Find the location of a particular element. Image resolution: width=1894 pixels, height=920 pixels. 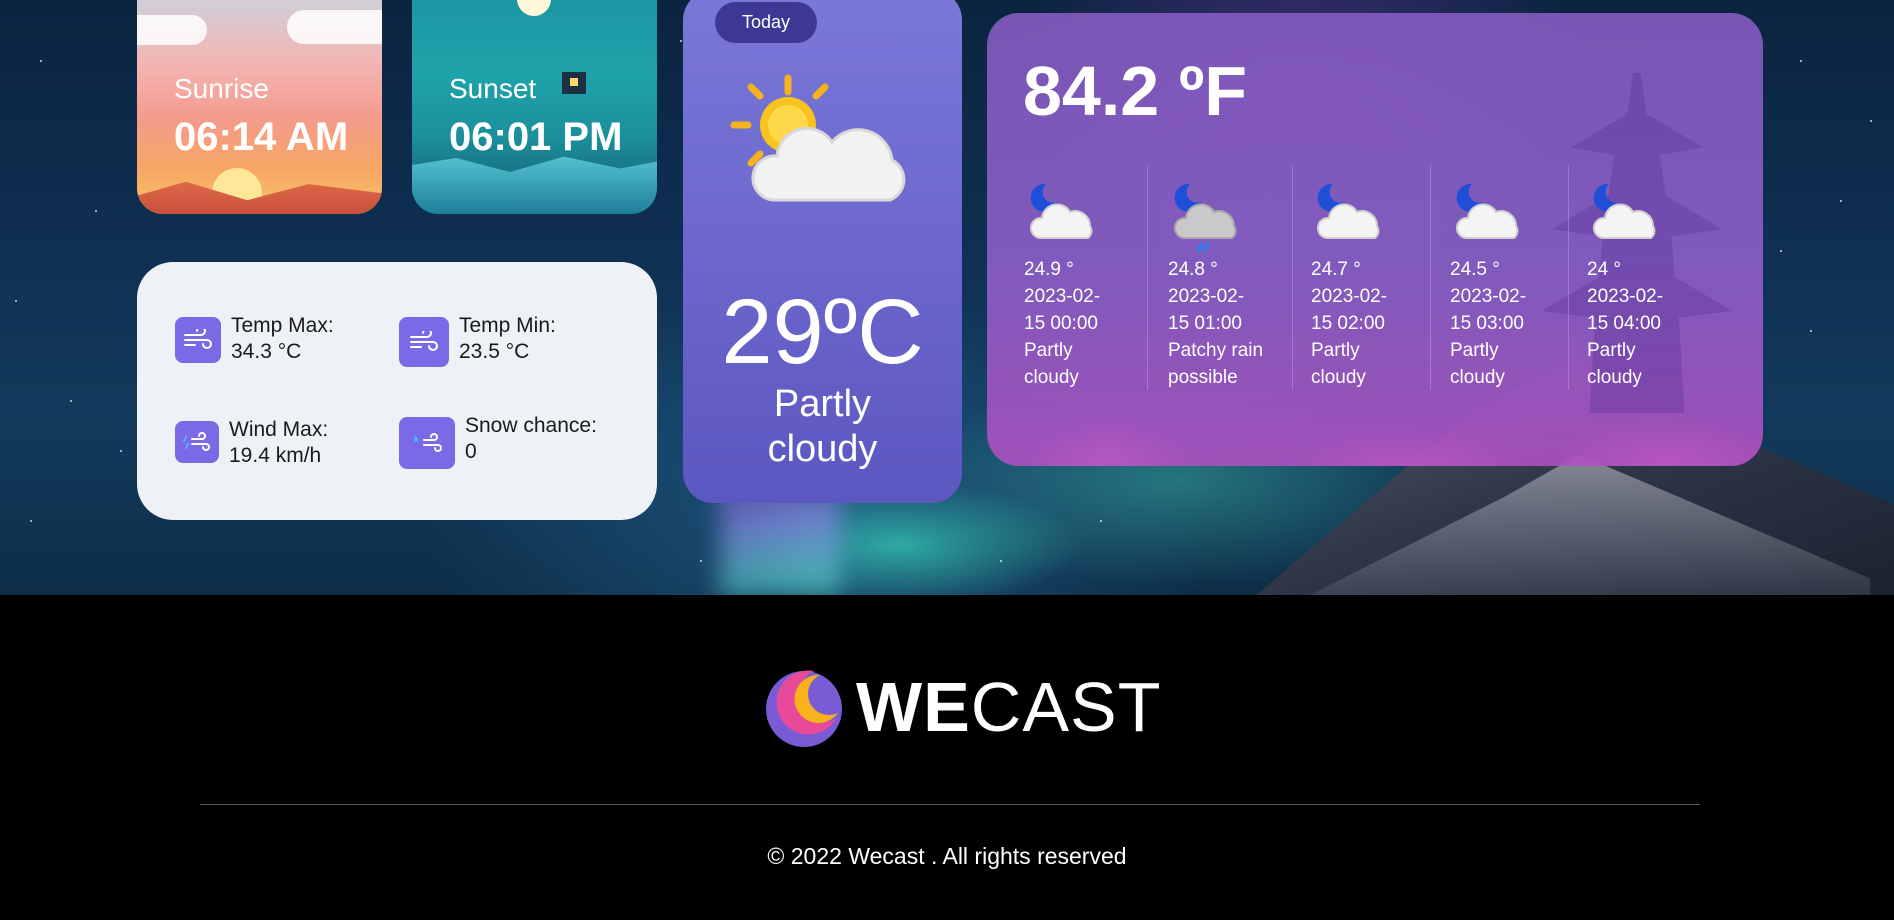

logo-text-light: CAST is located at coordinates (1066, 707).